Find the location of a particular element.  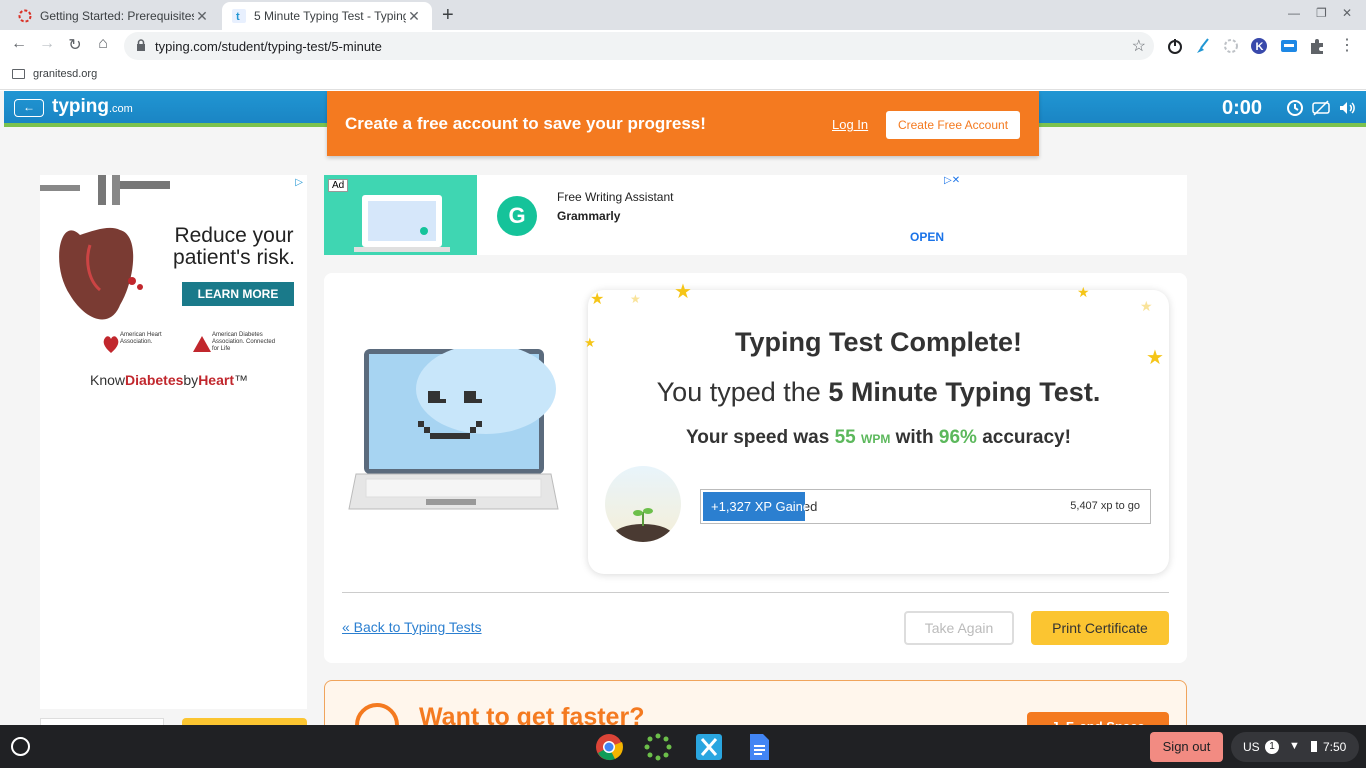

sidebar-bottom-box is located at coordinates (102, 721).